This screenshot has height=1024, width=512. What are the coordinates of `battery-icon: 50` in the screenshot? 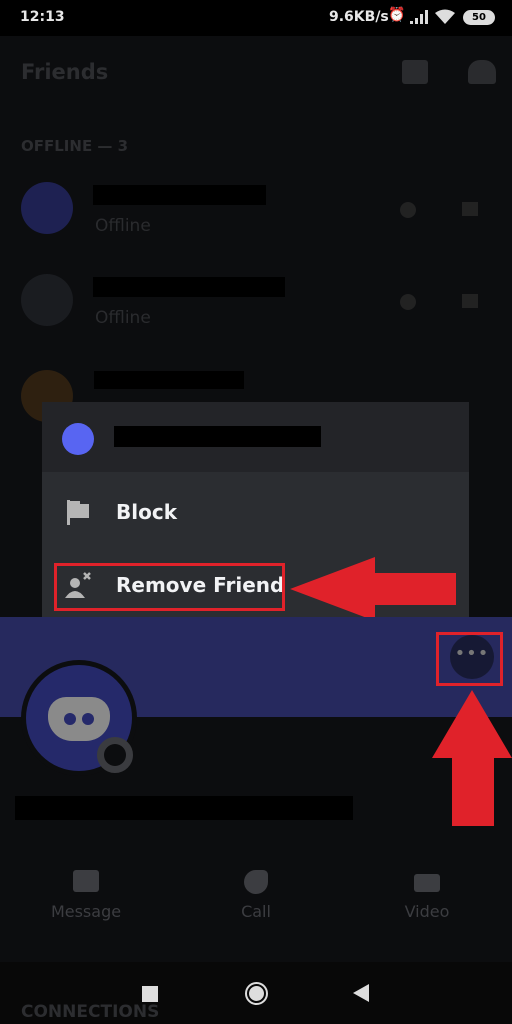 It's located at (479, 17).